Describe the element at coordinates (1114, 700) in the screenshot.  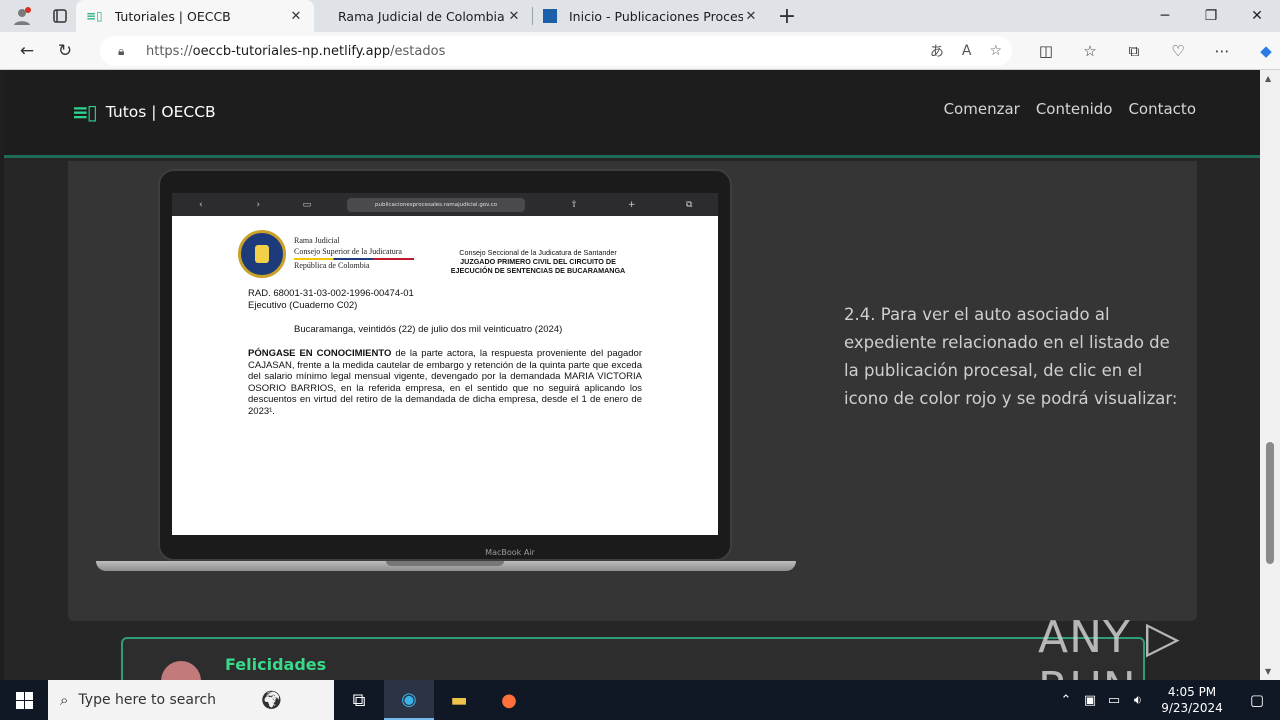
I see `network-icon: ▭` at that location.